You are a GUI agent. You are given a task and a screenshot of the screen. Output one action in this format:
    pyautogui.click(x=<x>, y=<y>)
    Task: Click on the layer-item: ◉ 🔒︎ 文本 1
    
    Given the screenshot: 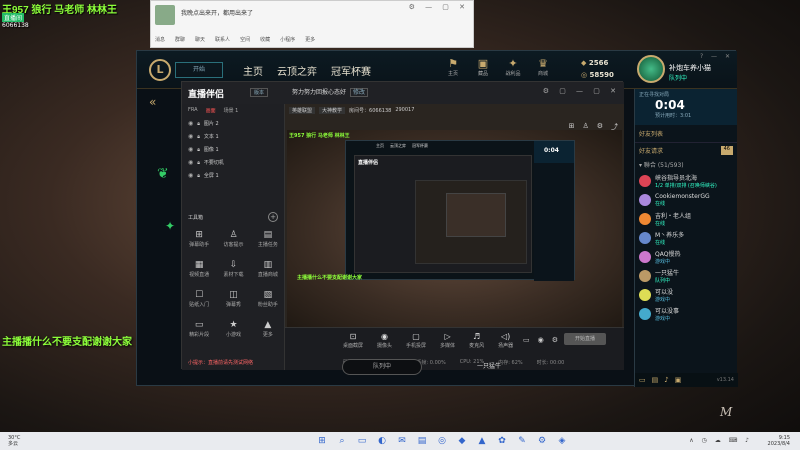 What is the action you would take?
    pyautogui.click(x=233, y=136)
    